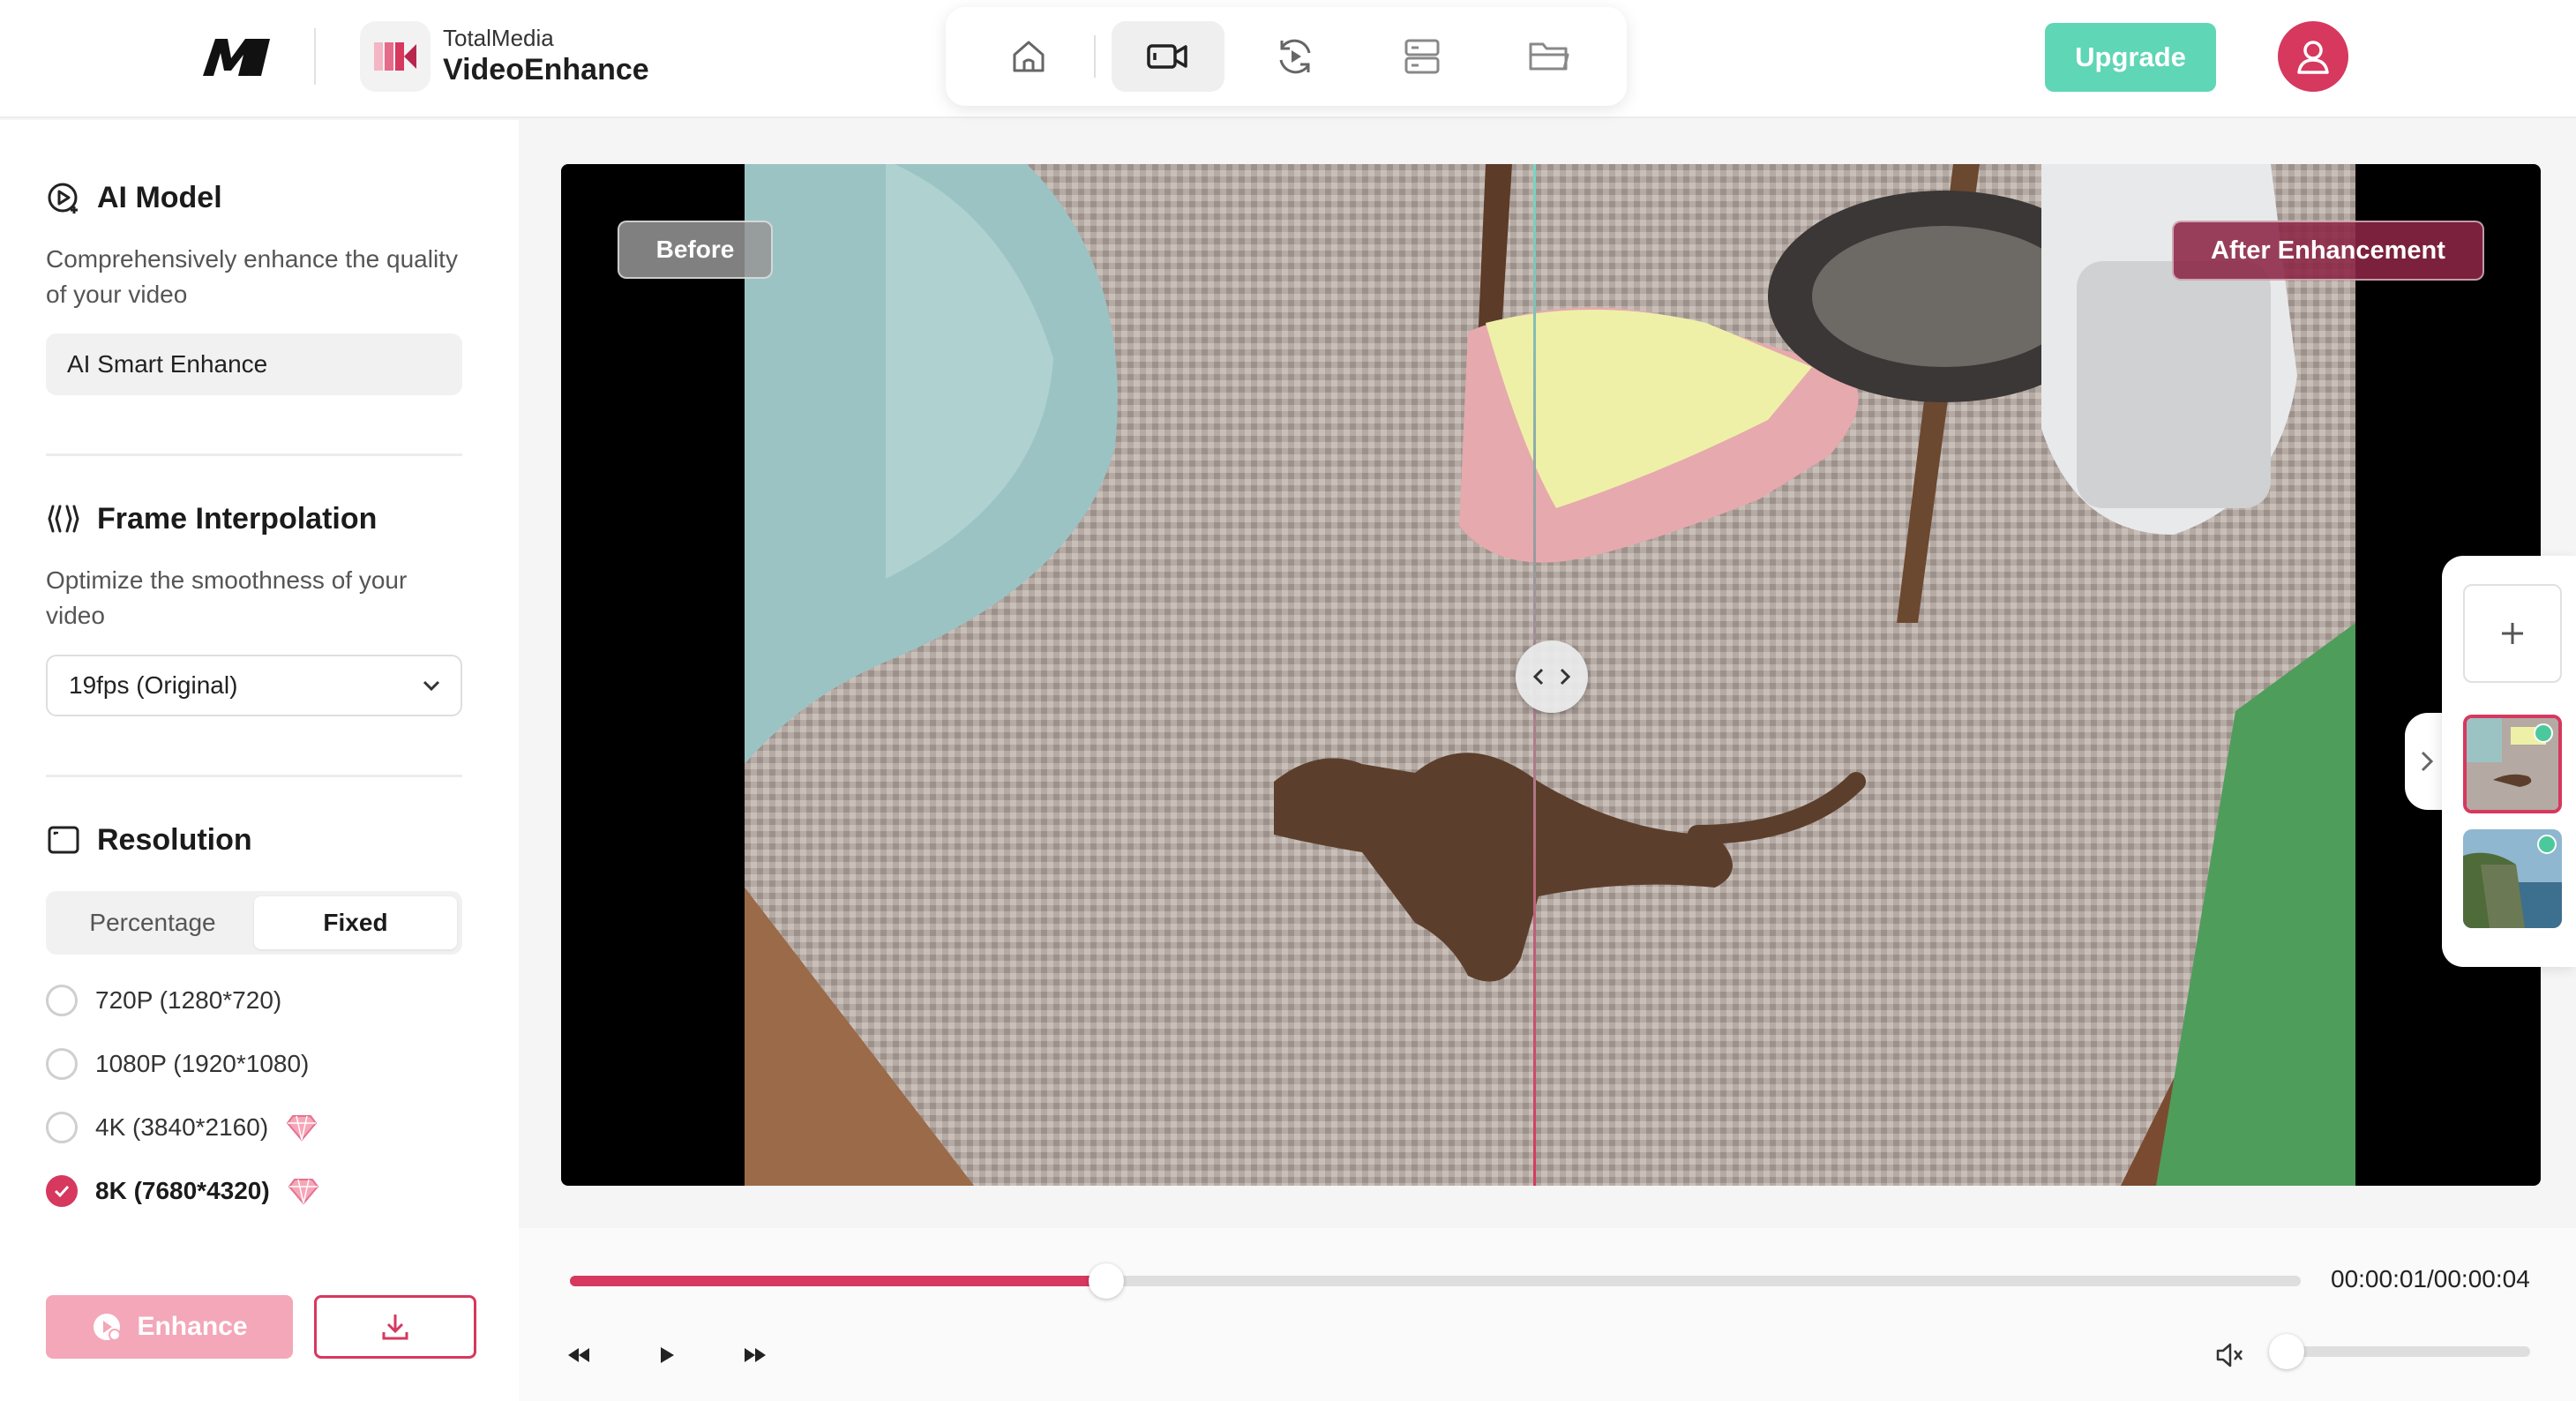 The image size is (2576, 1401). I want to click on resolution-frame-icon, so click(64, 840).